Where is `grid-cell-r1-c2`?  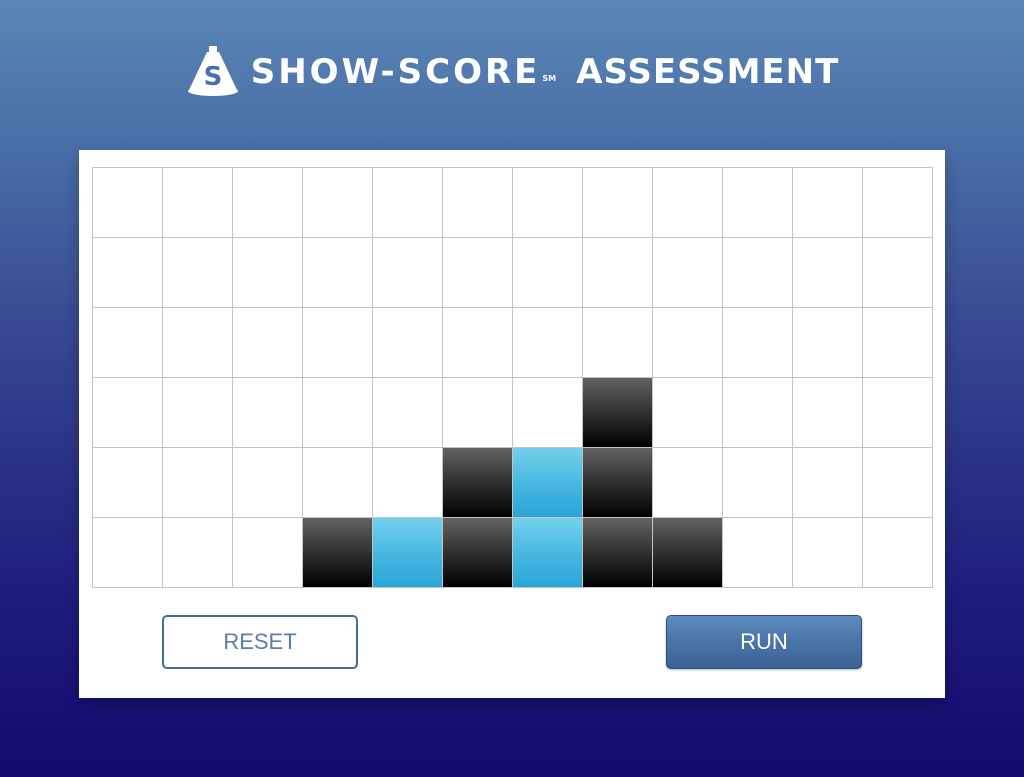 grid-cell-r1-c2 is located at coordinates (198, 203).